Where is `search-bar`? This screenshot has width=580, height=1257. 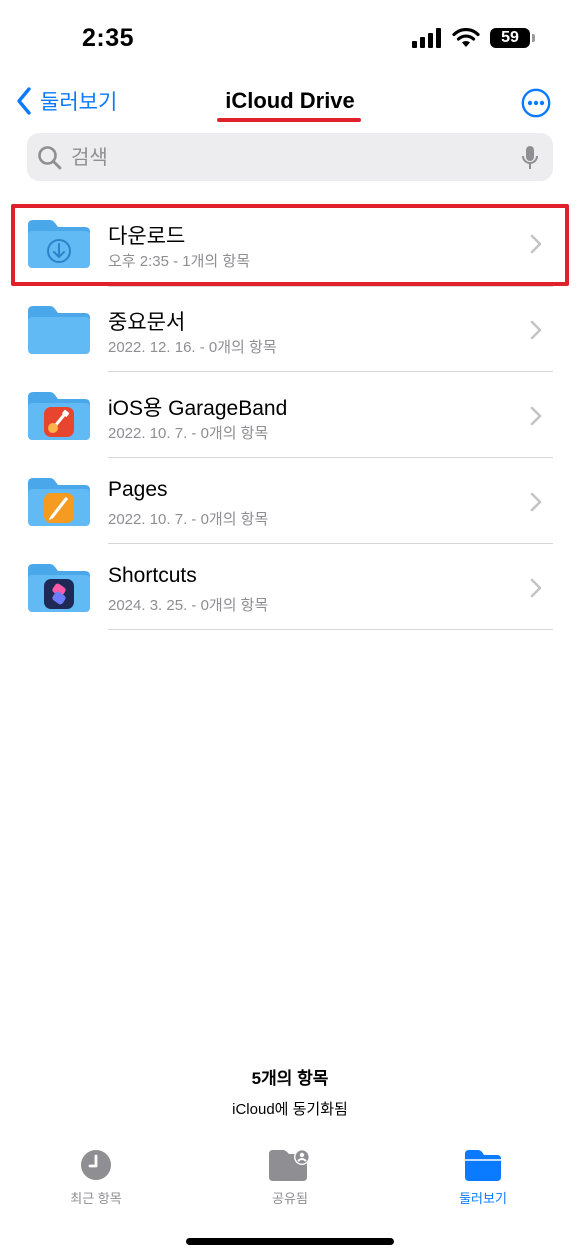 search-bar is located at coordinates (290, 157).